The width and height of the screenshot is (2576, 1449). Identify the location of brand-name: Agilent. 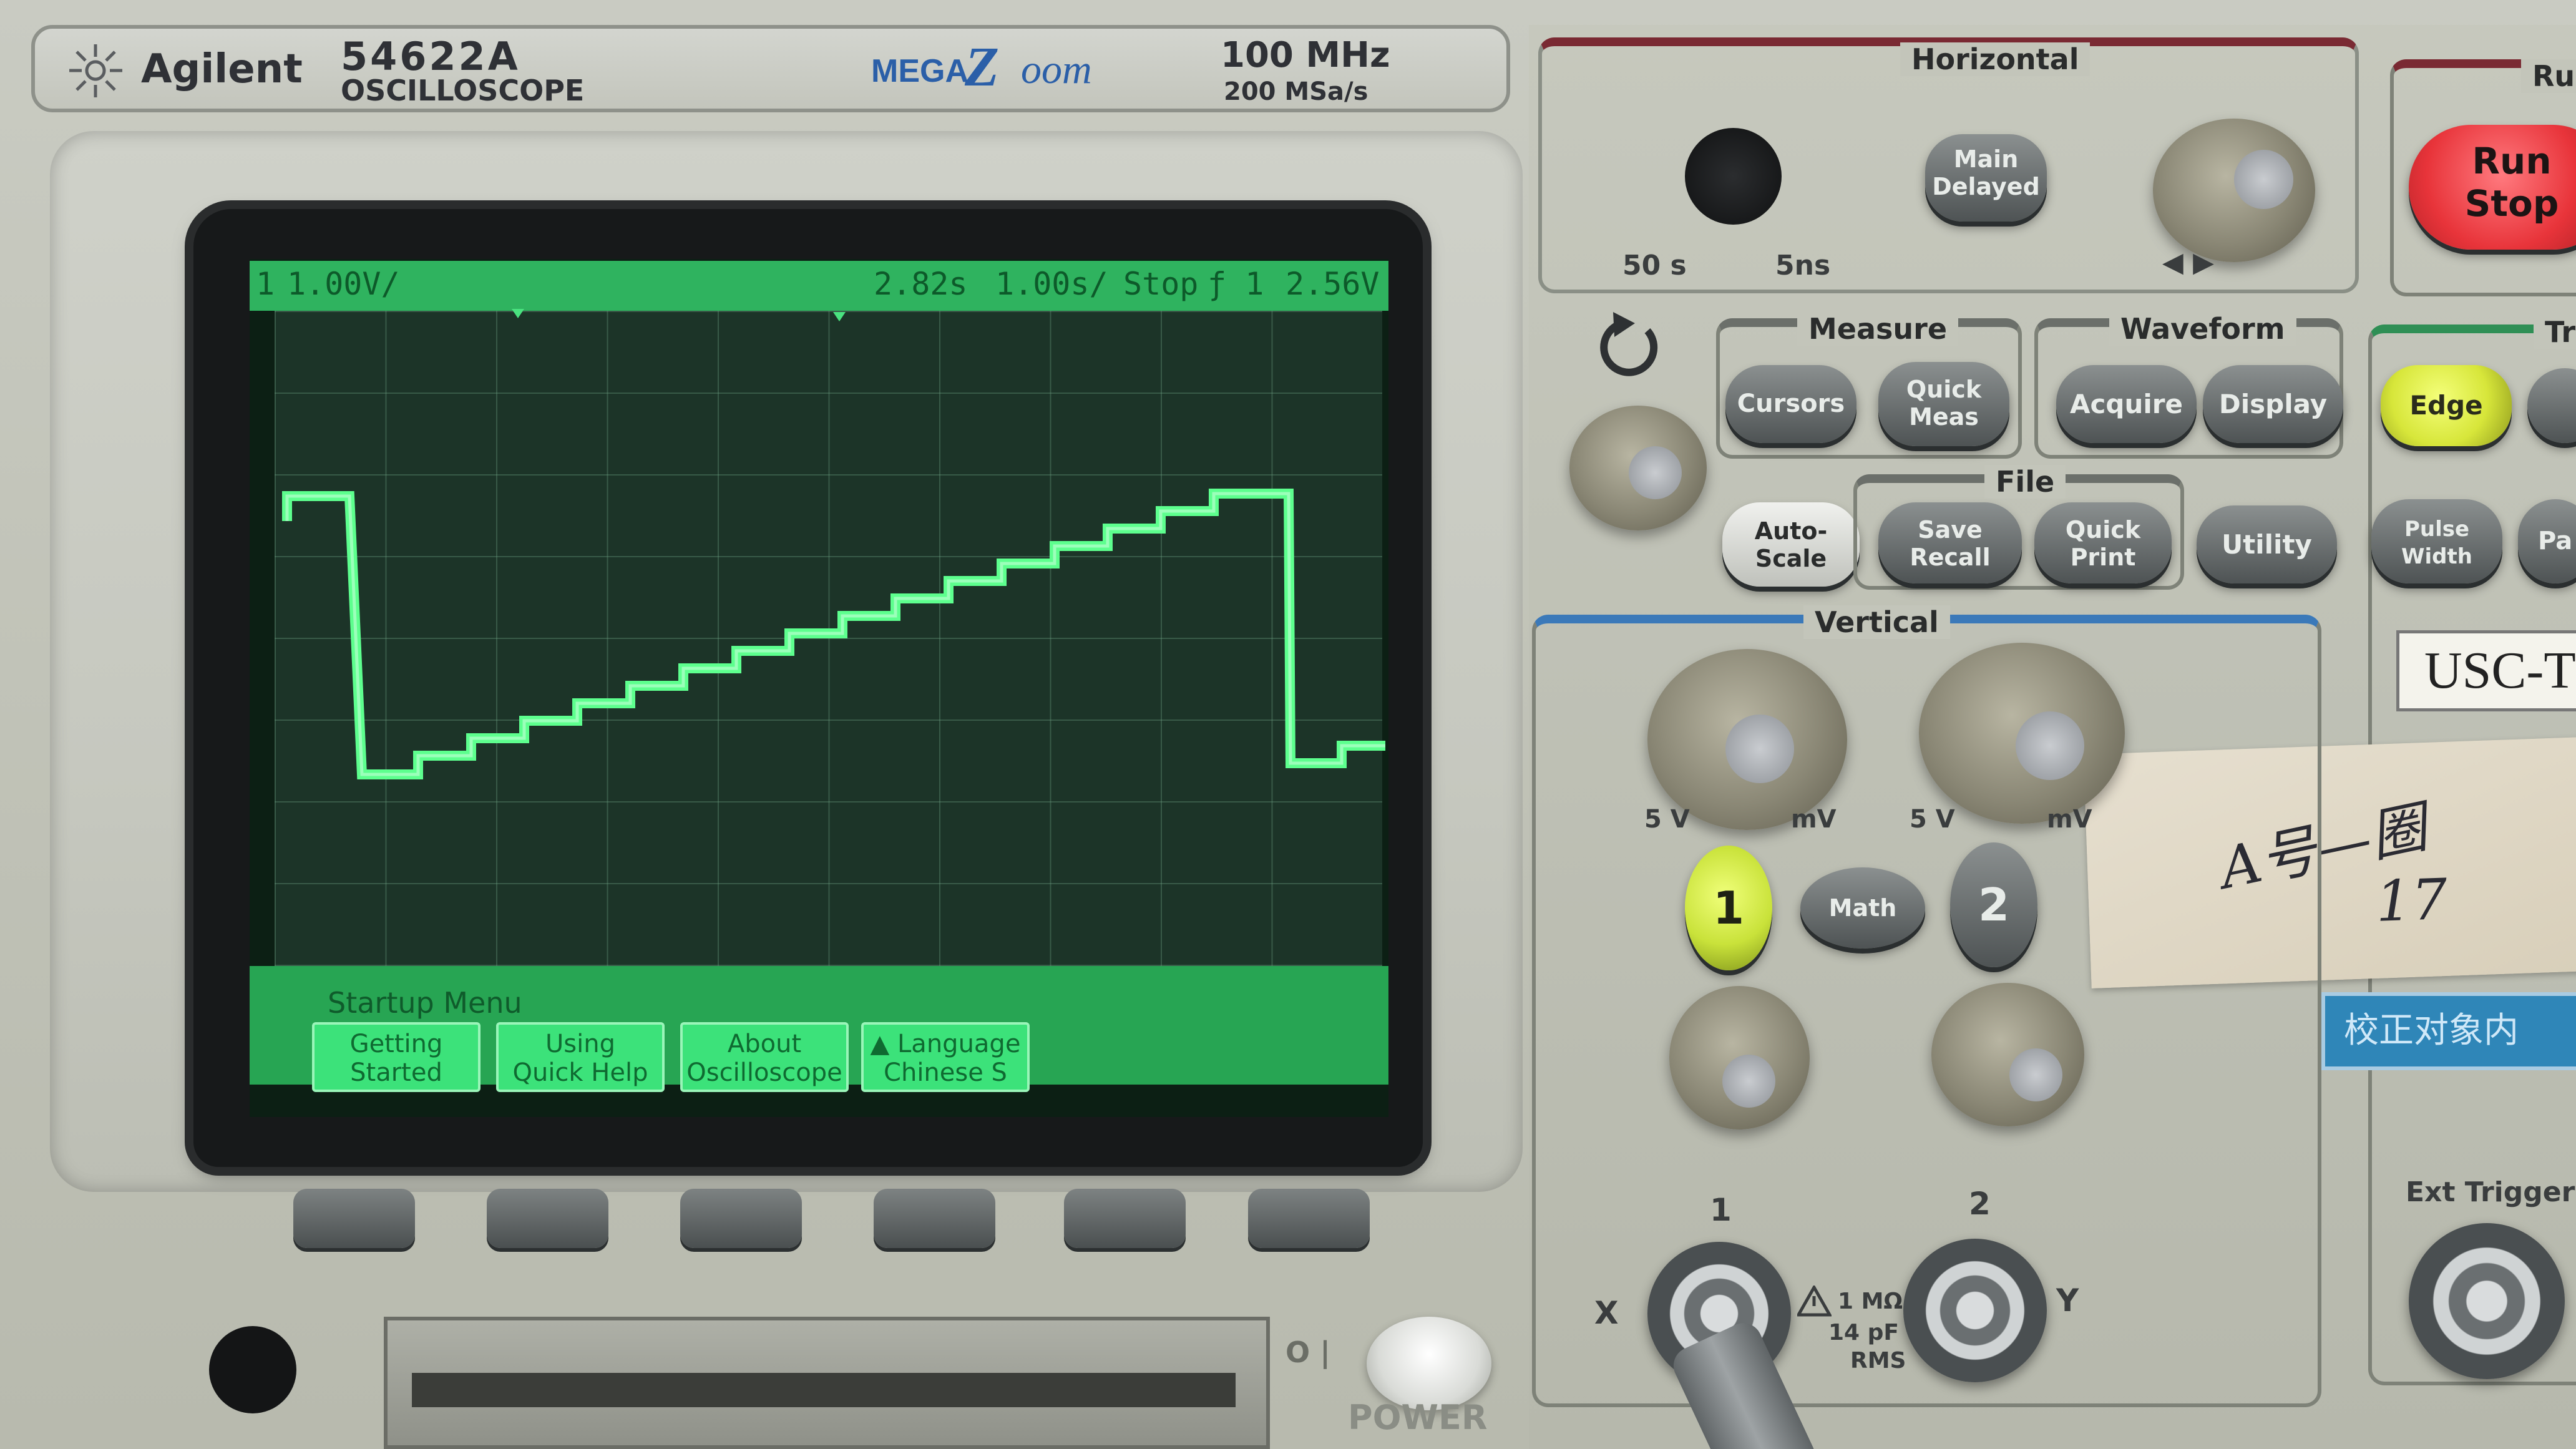
(222, 69).